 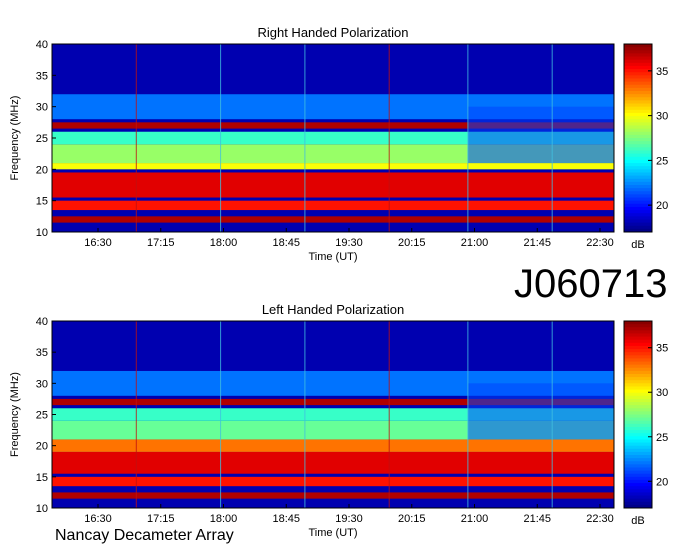 What do you see at coordinates (332, 32) in the screenshot?
I see `panel-title: Right Handed Polarization` at bounding box center [332, 32].